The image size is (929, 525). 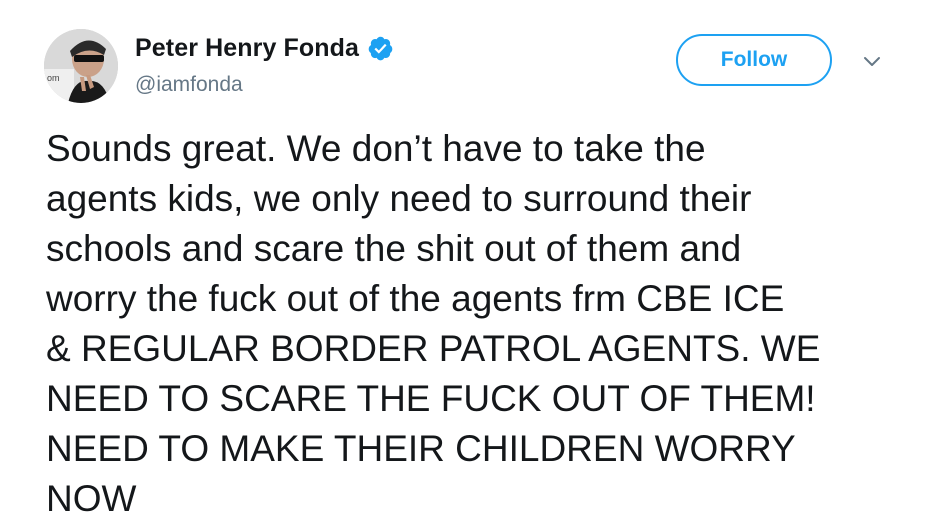 What do you see at coordinates (754, 60) in the screenshot?
I see `follow-button: Follow` at bounding box center [754, 60].